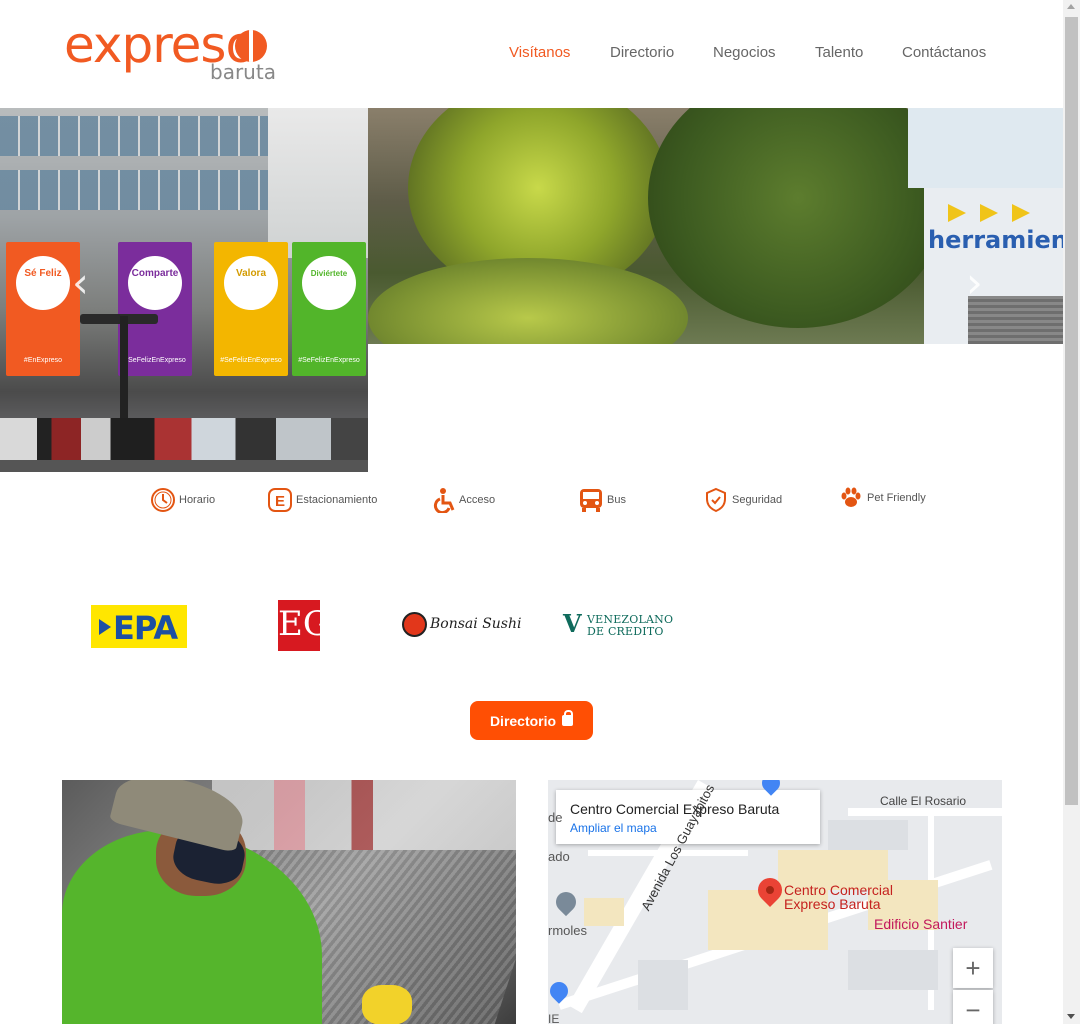 The image size is (1080, 1024). Describe the element at coordinates (184, 445) in the screenshot. I see `parked-cars` at that location.